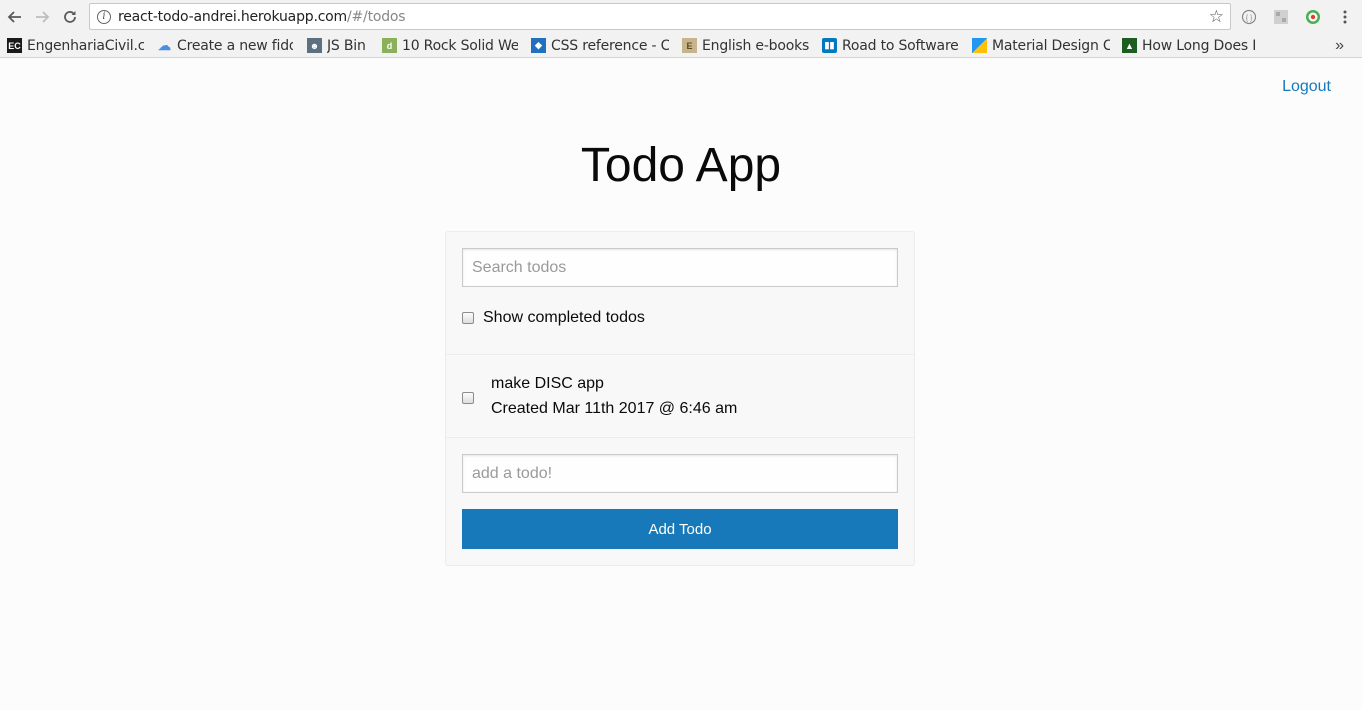 The width and height of the screenshot is (1362, 710). Describe the element at coordinates (892, 45) in the screenshot. I see `bookmark-item: ▮▮ Road to Software` at that location.